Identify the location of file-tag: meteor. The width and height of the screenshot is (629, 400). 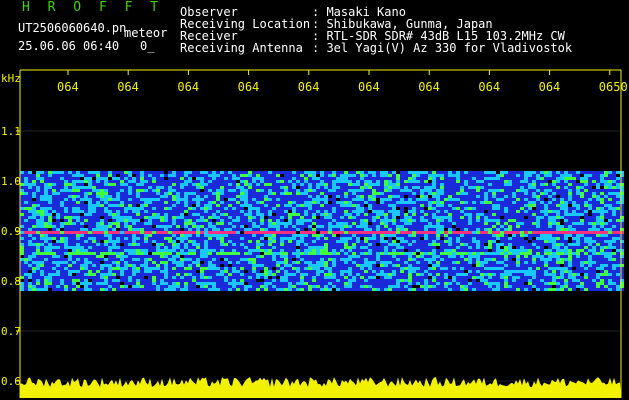
(146, 33).